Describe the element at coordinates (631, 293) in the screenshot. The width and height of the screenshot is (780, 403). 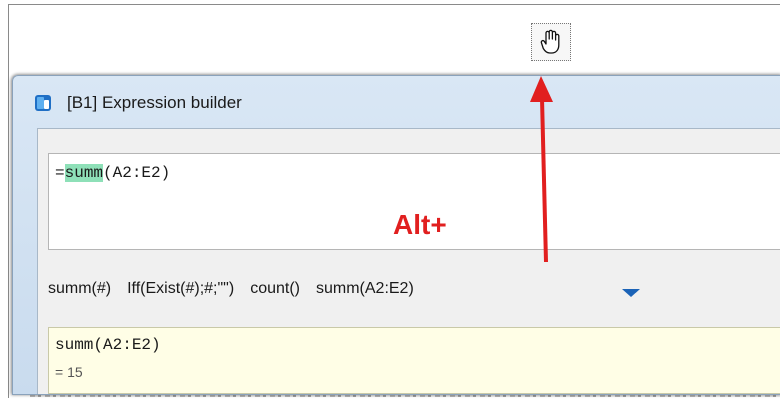
I see `dropdown-triangle-icon` at that location.